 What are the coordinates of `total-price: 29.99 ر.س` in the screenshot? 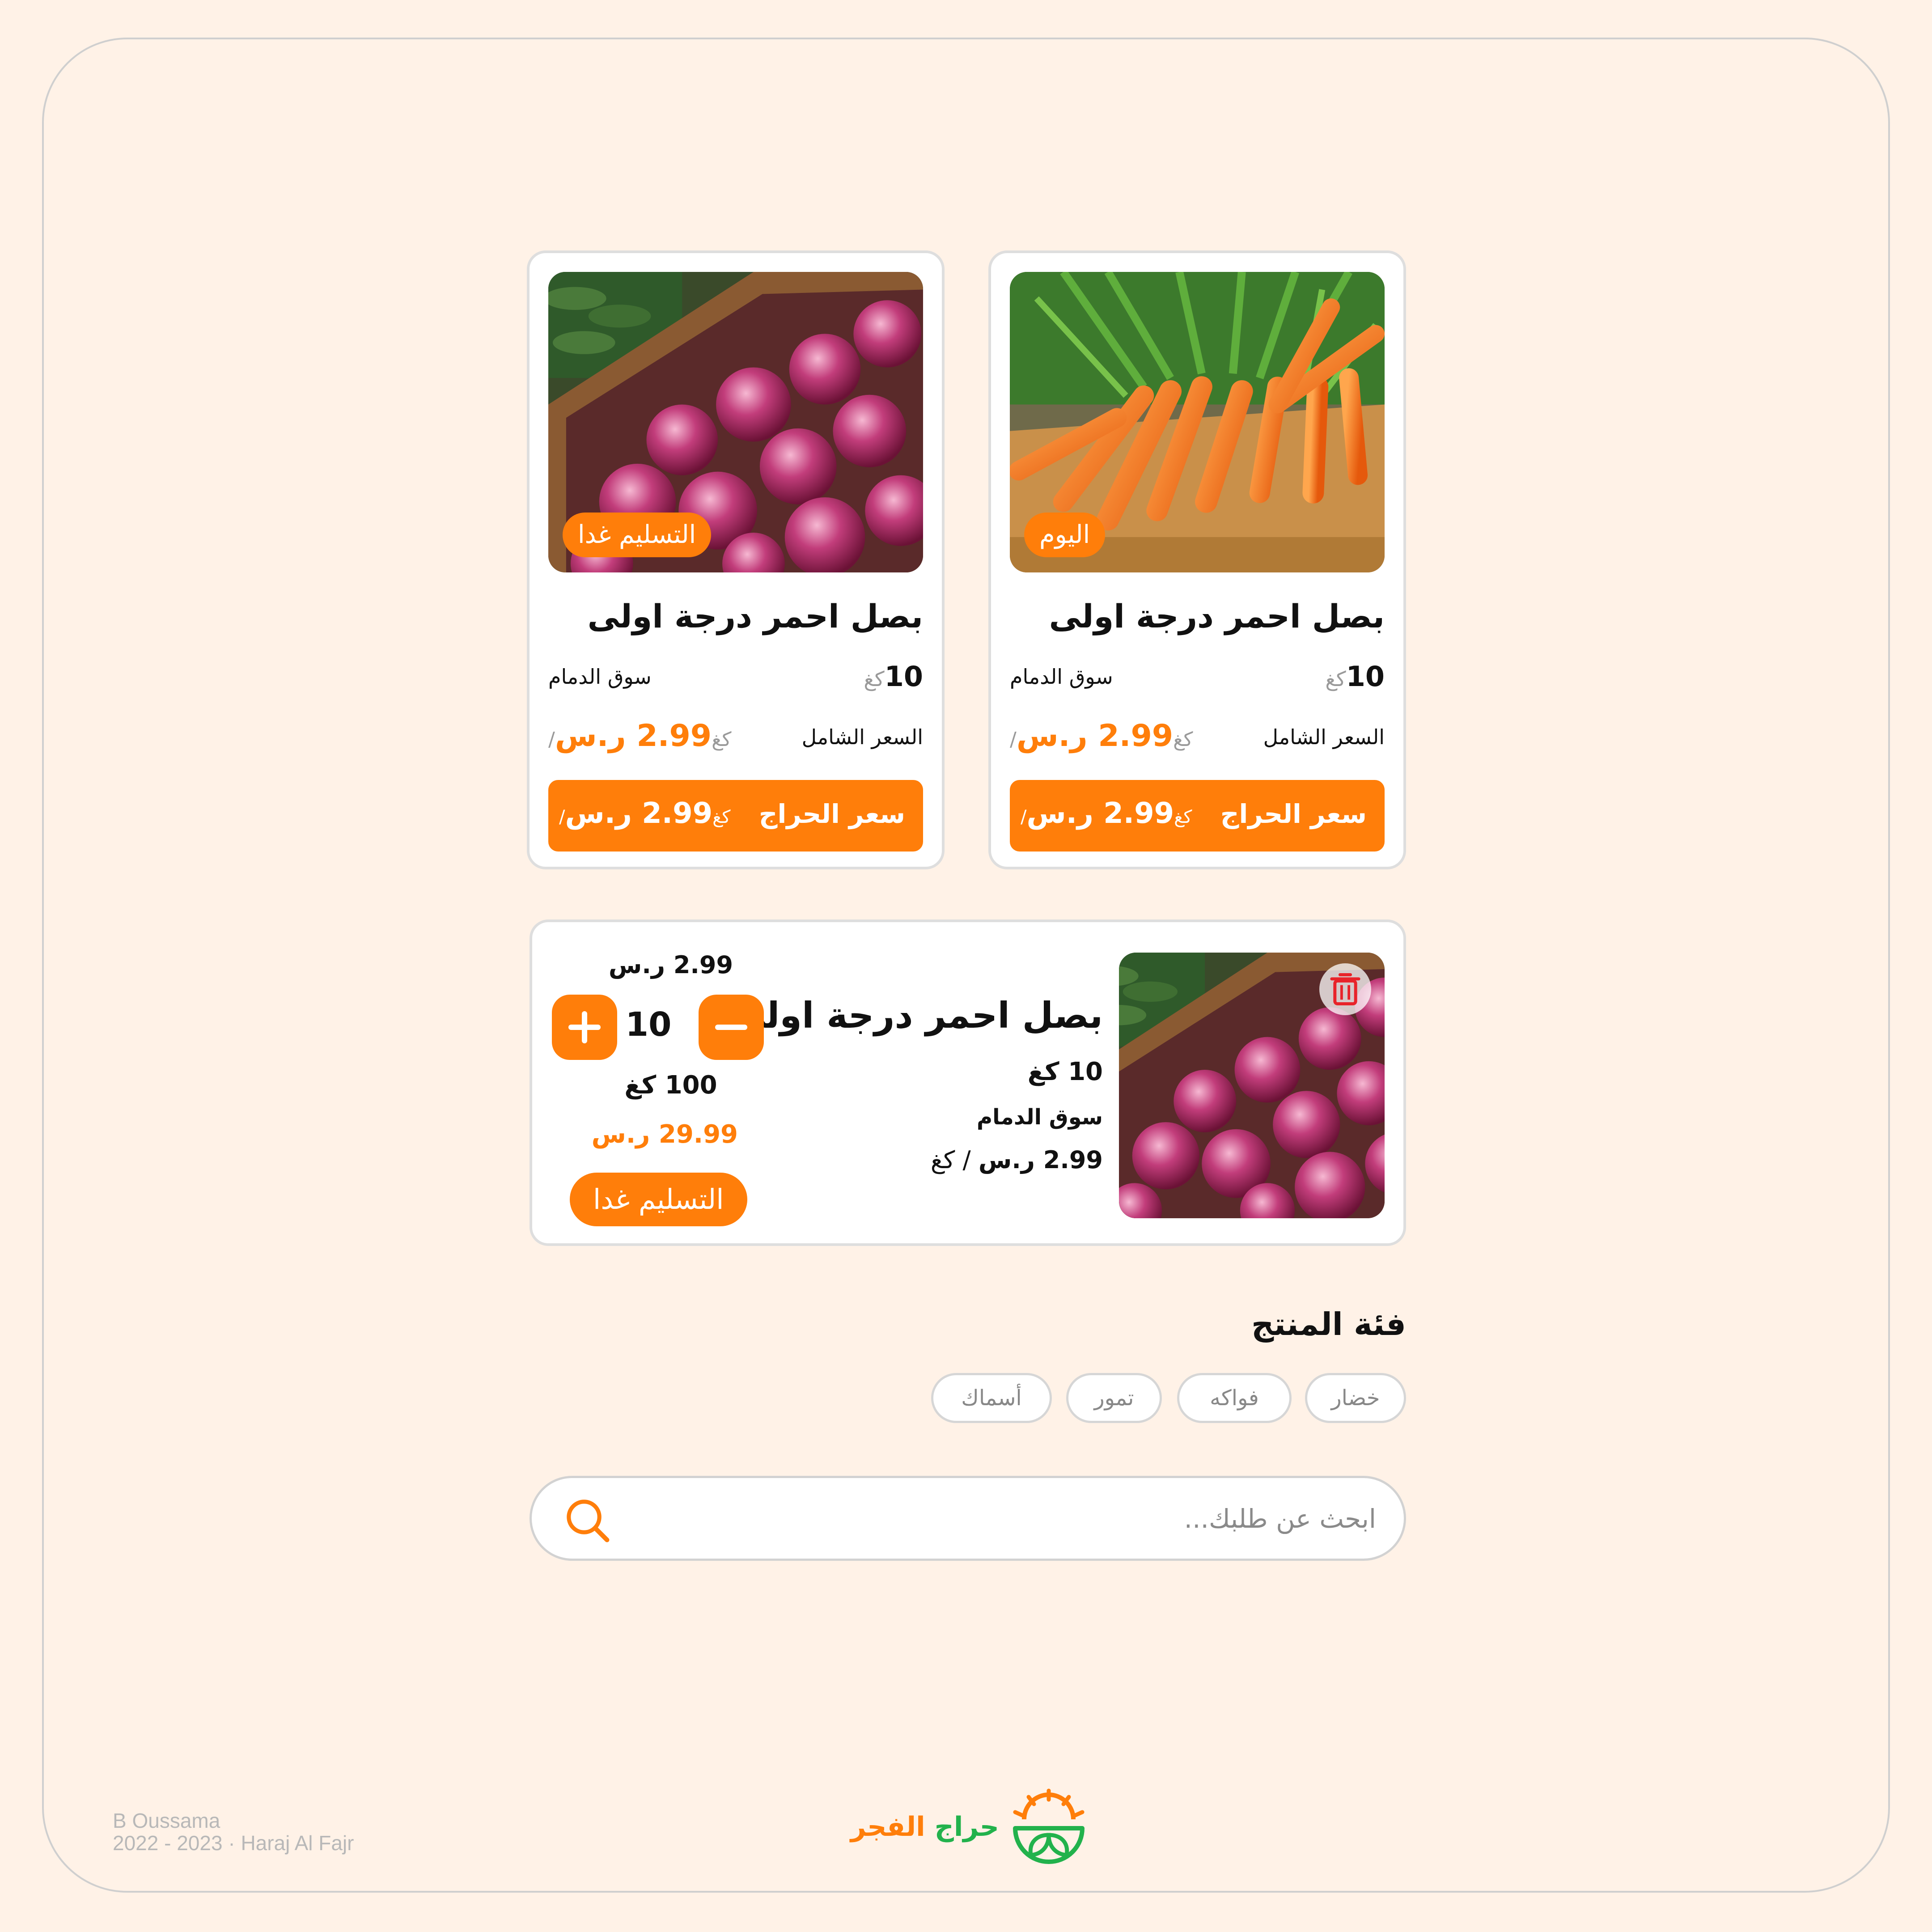 It's located at (664, 1134).